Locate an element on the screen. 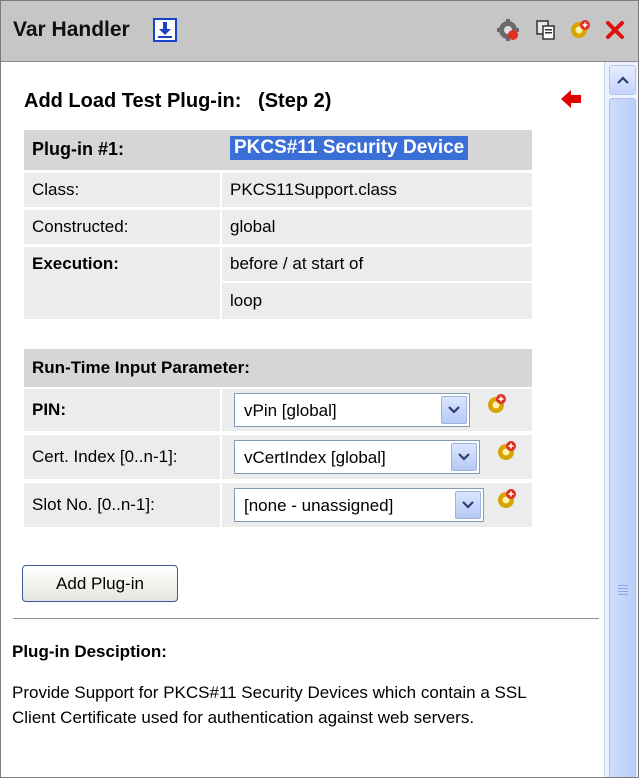  execution-value-cell-2: loop is located at coordinates (377, 301).